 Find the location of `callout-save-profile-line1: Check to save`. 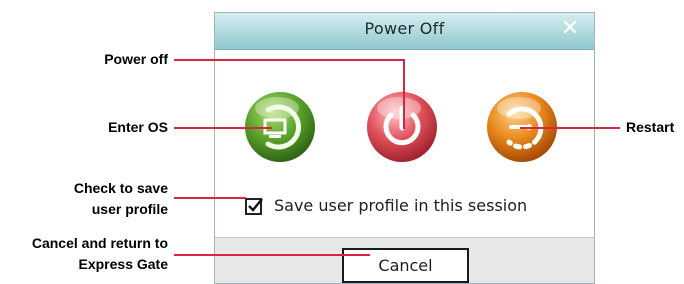

callout-save-profile-line1: Check to save is located at coordinates (120, 188).